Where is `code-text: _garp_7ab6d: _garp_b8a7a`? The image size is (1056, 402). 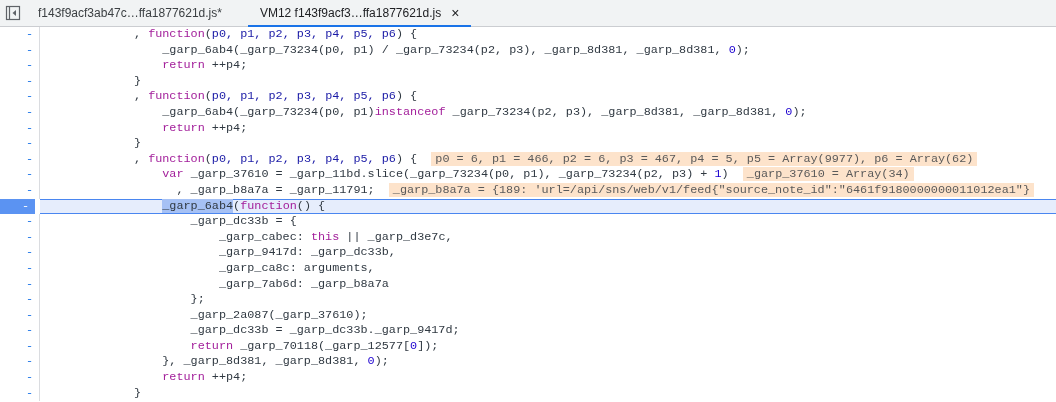 code-text: _garp_7ab6d: _garp_b8a7a is located at coordinates (303, 283).